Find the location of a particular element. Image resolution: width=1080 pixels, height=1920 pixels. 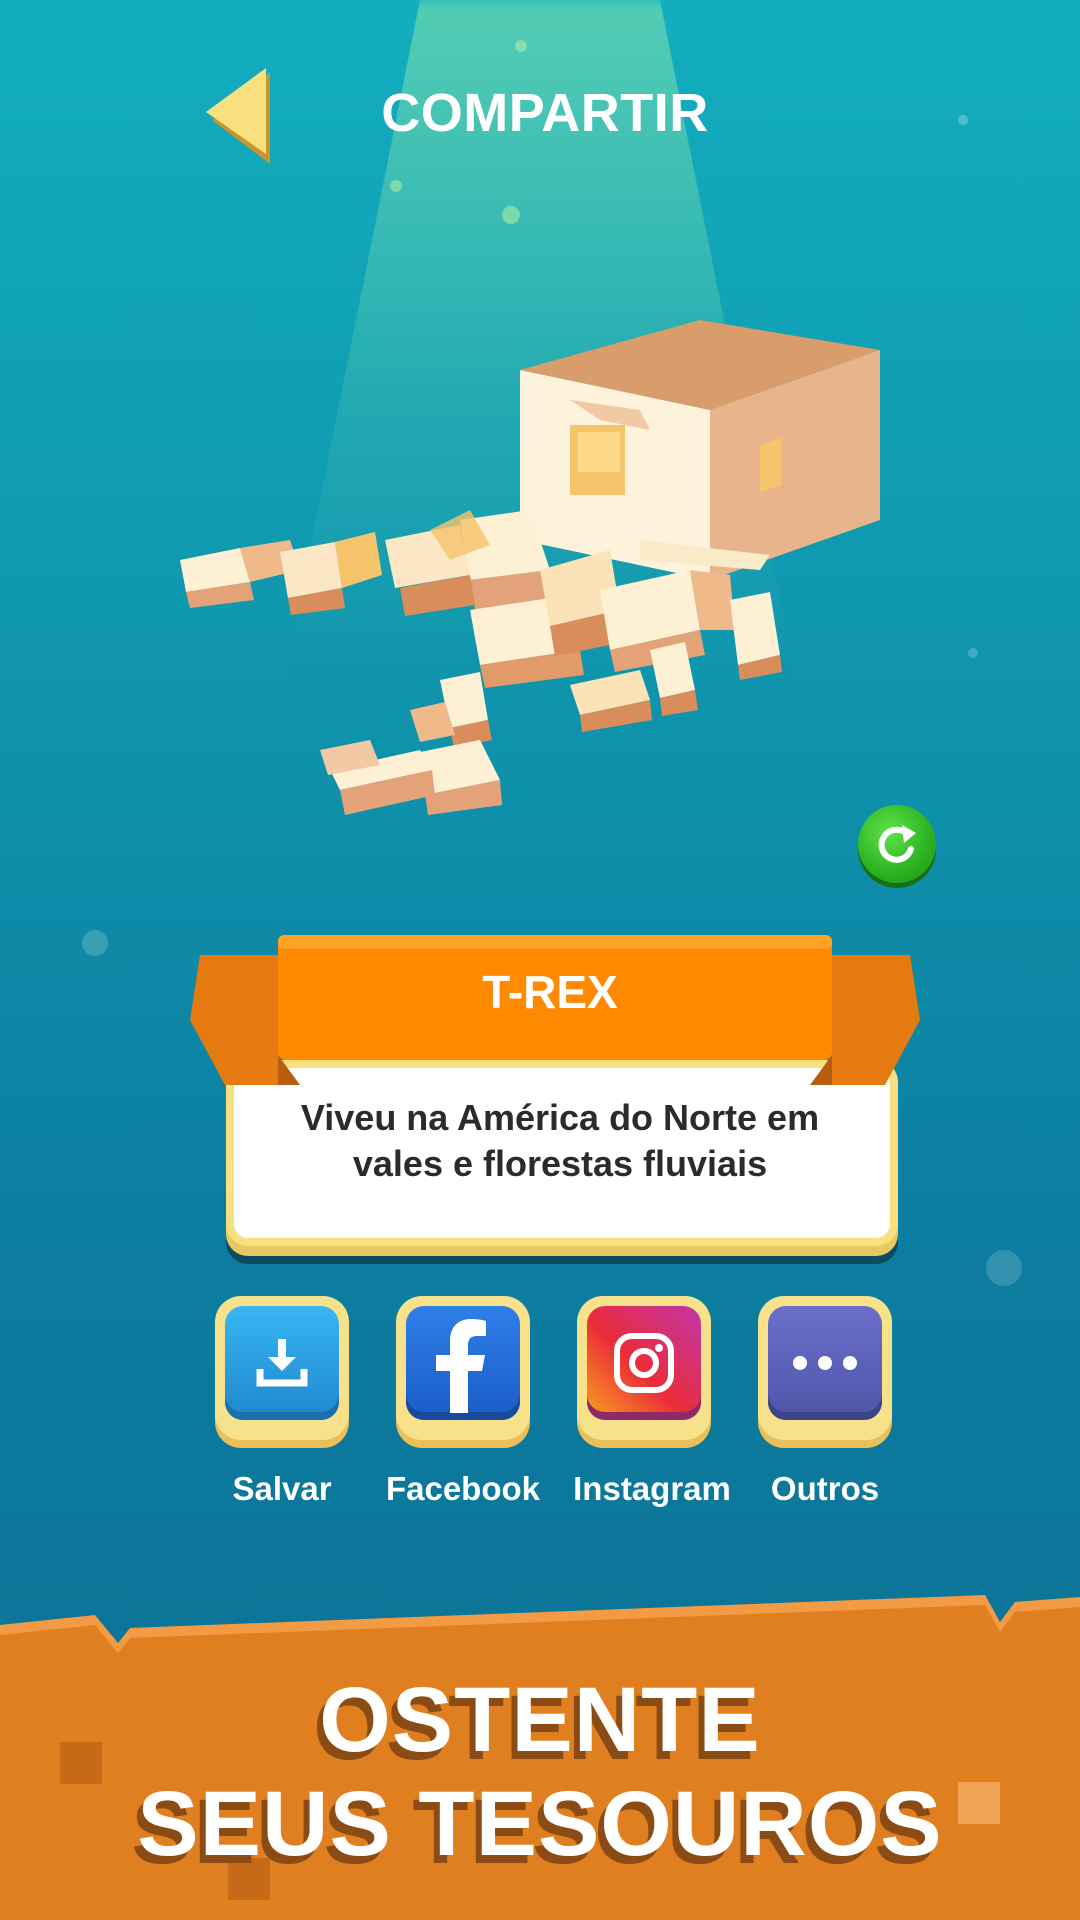

facebook-icon is located at coordinates (461, 1366).